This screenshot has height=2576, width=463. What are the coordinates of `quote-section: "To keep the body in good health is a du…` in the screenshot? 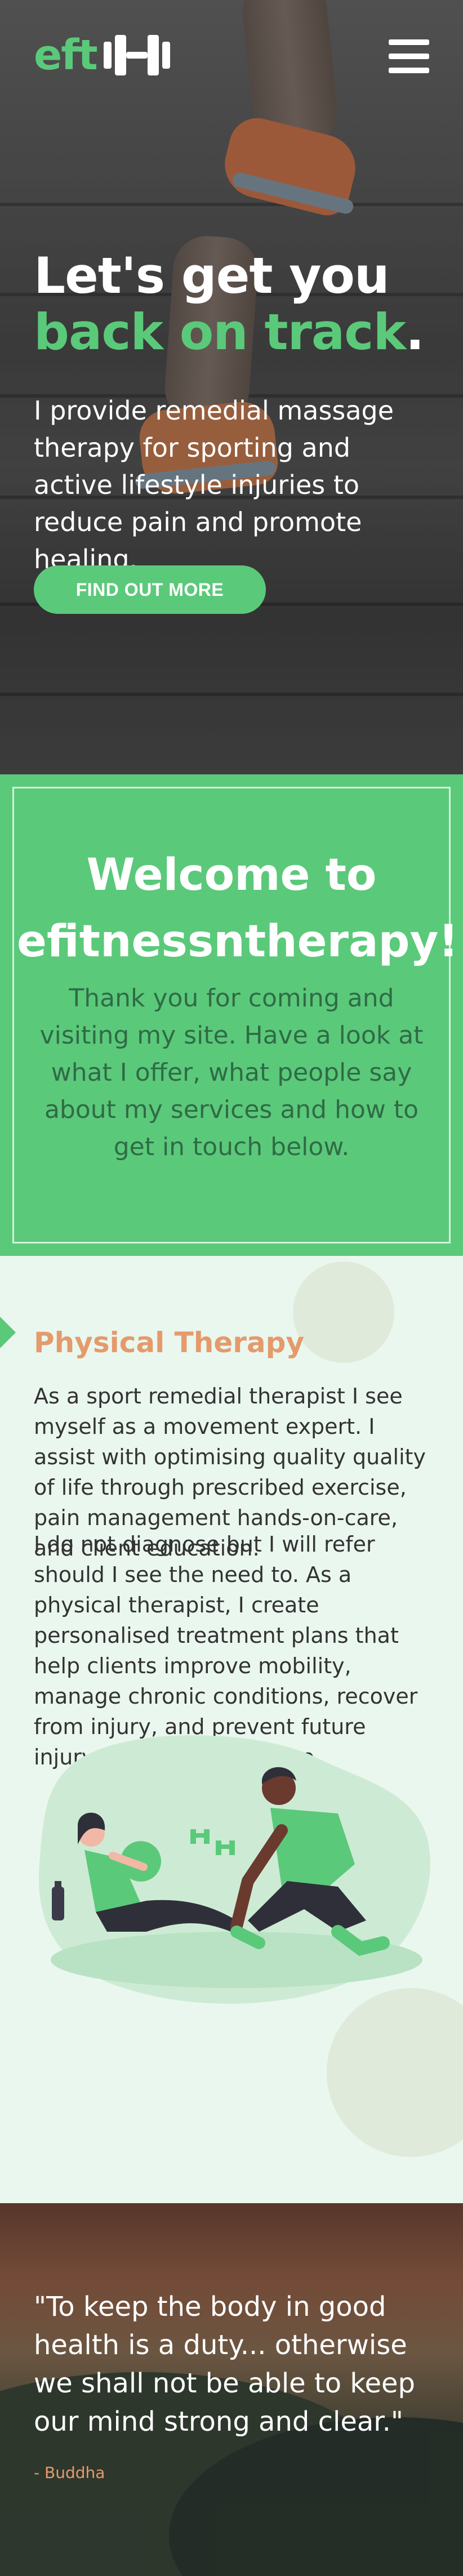 It's located at (231, 2389).